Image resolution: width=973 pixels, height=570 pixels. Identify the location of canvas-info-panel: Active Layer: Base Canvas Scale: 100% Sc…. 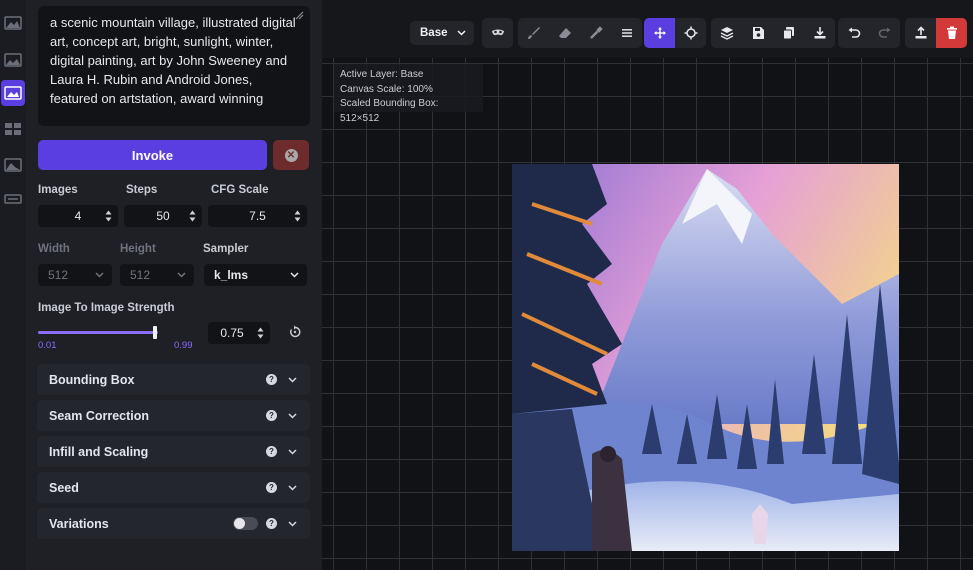
(408, 94).